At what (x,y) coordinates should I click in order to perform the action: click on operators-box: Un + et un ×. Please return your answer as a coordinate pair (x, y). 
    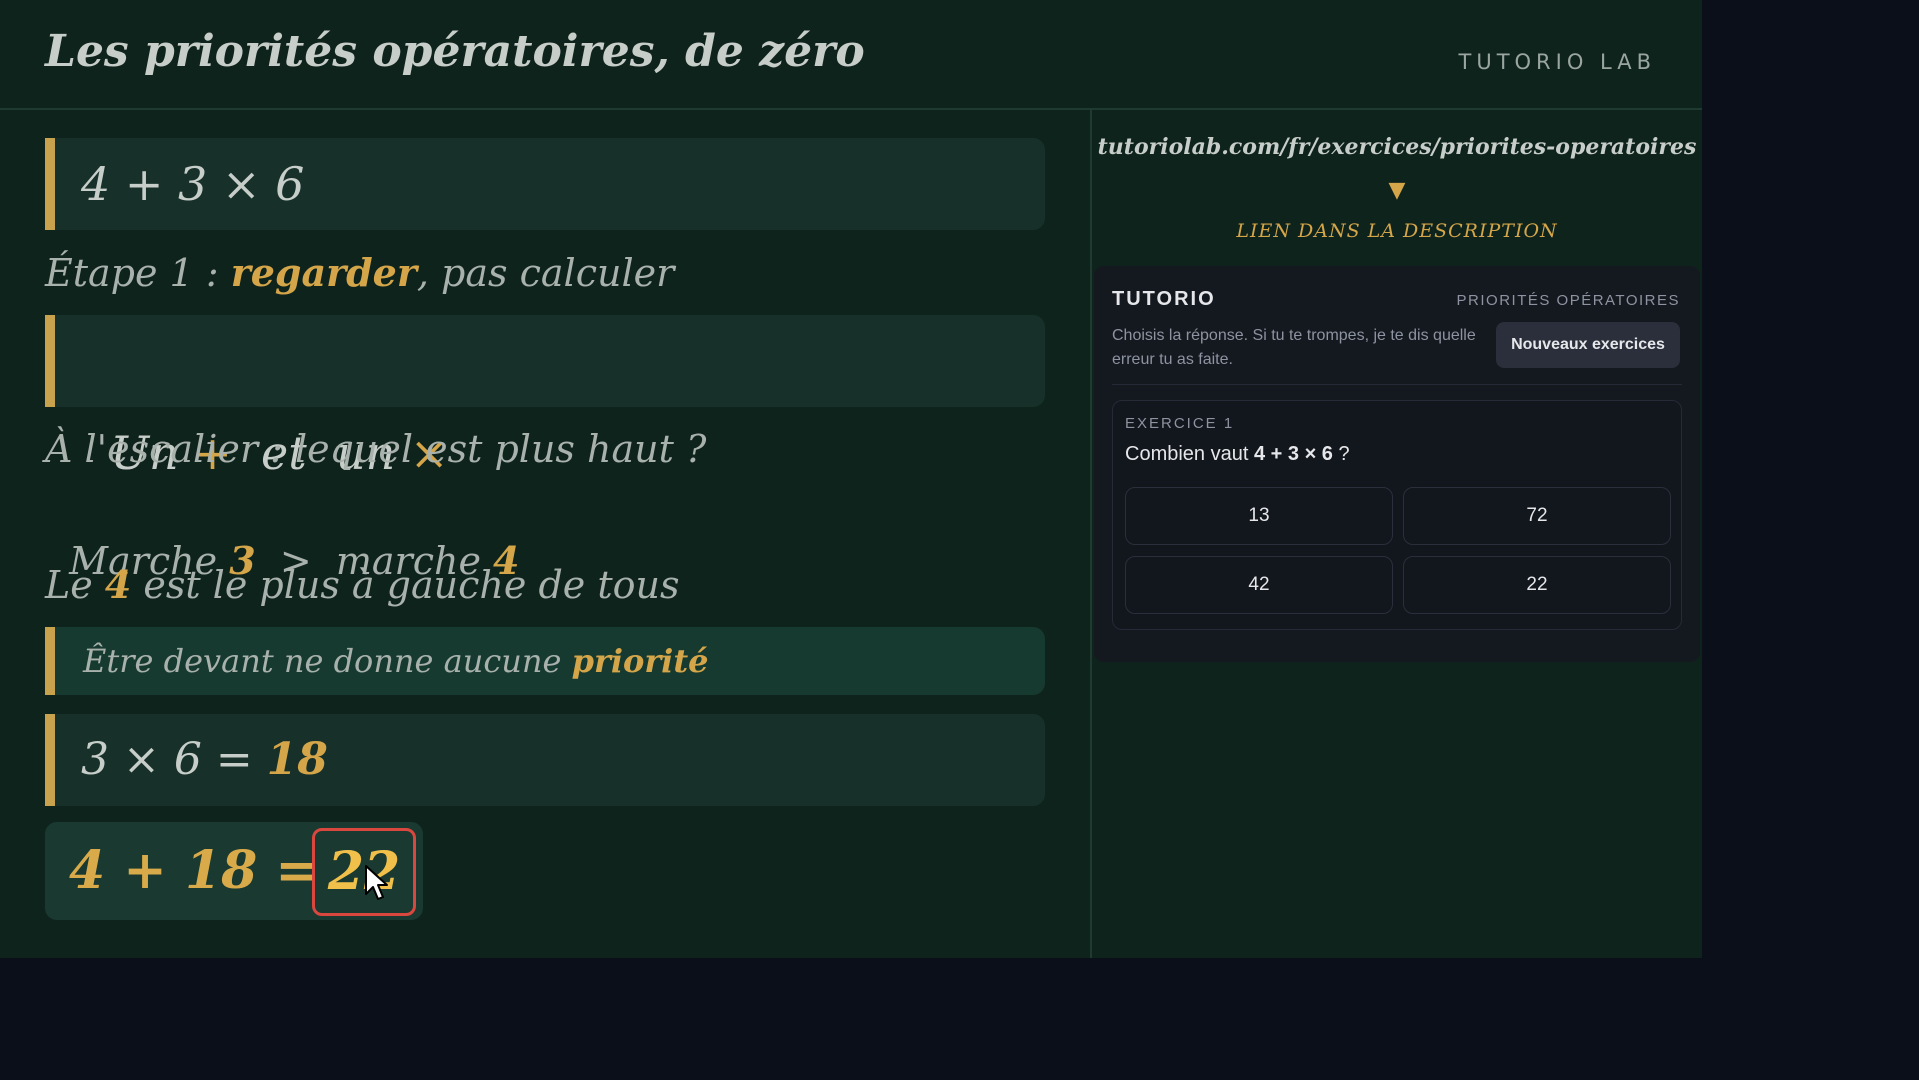
    Looking at the image, I should click on (545, 397).